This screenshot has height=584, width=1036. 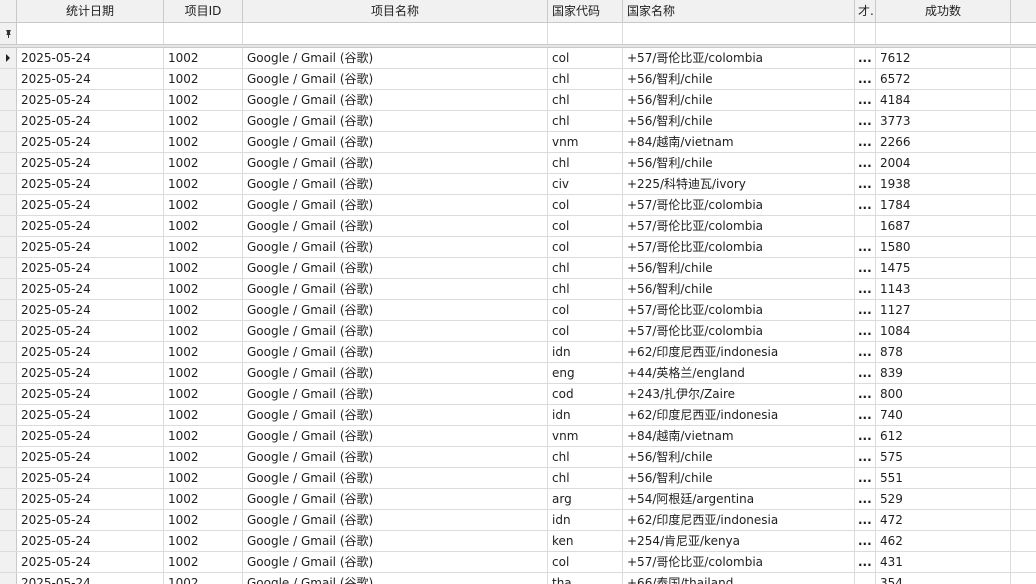 I want to click on cell-country-code: cod, so click(x=585, y=394).